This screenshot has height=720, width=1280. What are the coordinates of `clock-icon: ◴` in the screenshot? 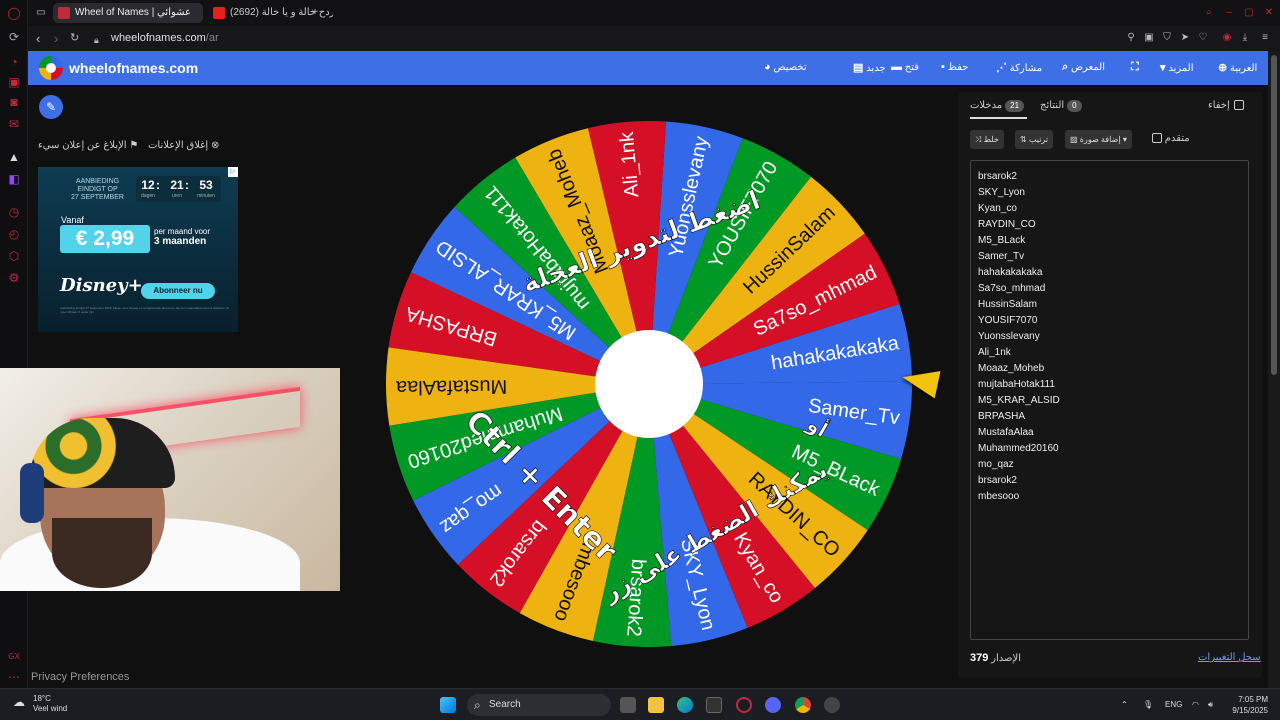 It's located at (14, 234).